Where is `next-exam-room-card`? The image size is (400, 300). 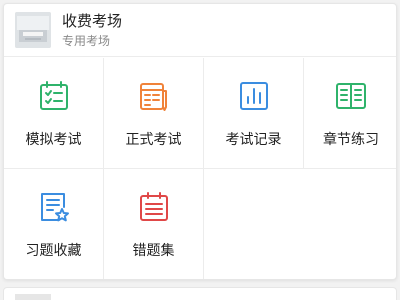 next-exam-room-card is located at coordinates (200, 293).